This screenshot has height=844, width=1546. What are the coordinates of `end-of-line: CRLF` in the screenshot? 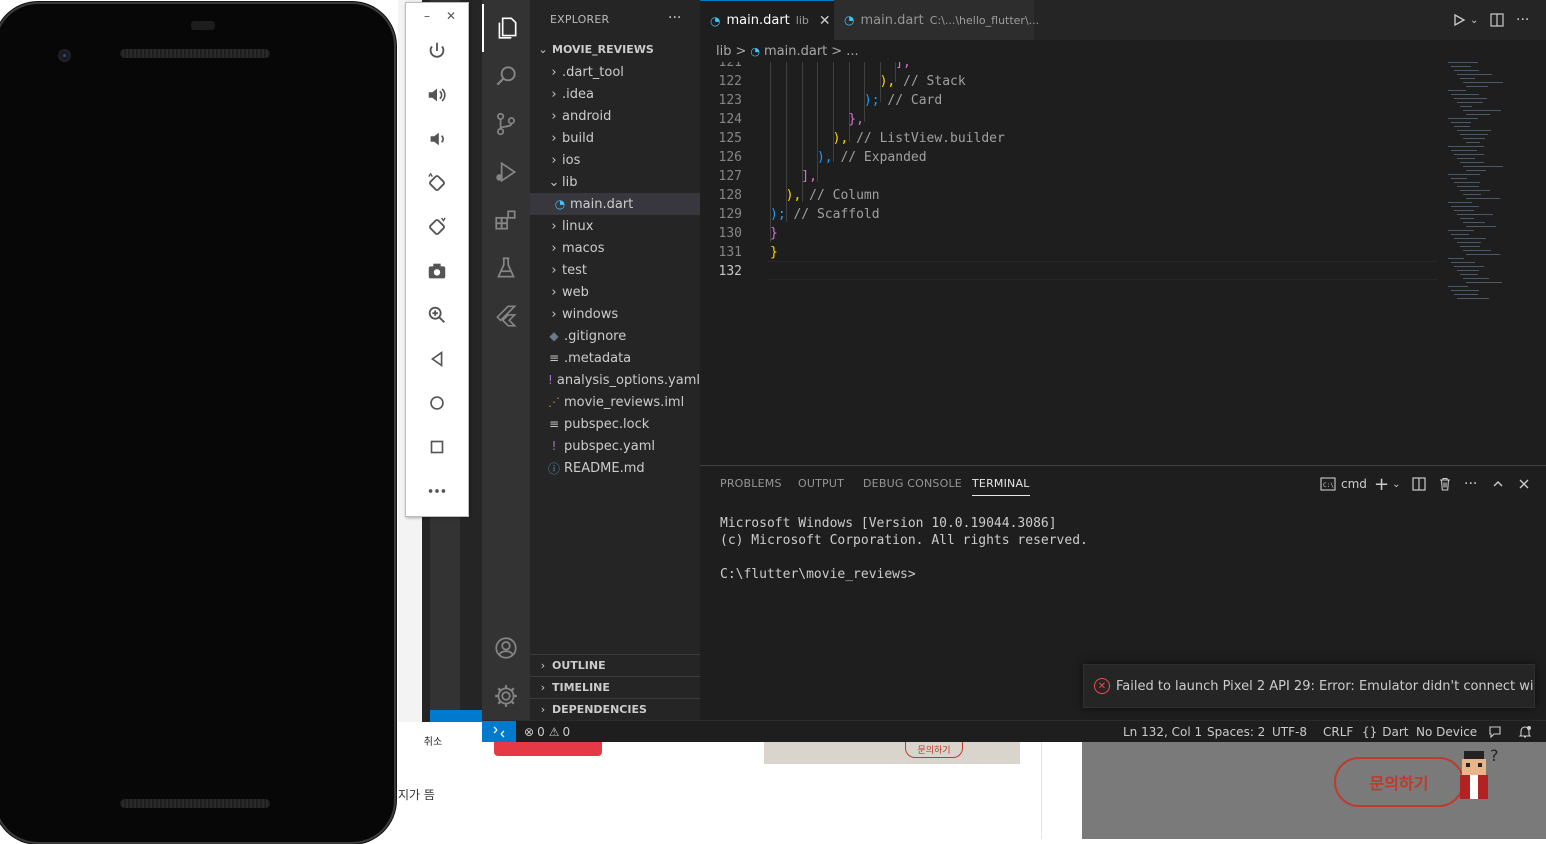 It's located at (1338, 731).